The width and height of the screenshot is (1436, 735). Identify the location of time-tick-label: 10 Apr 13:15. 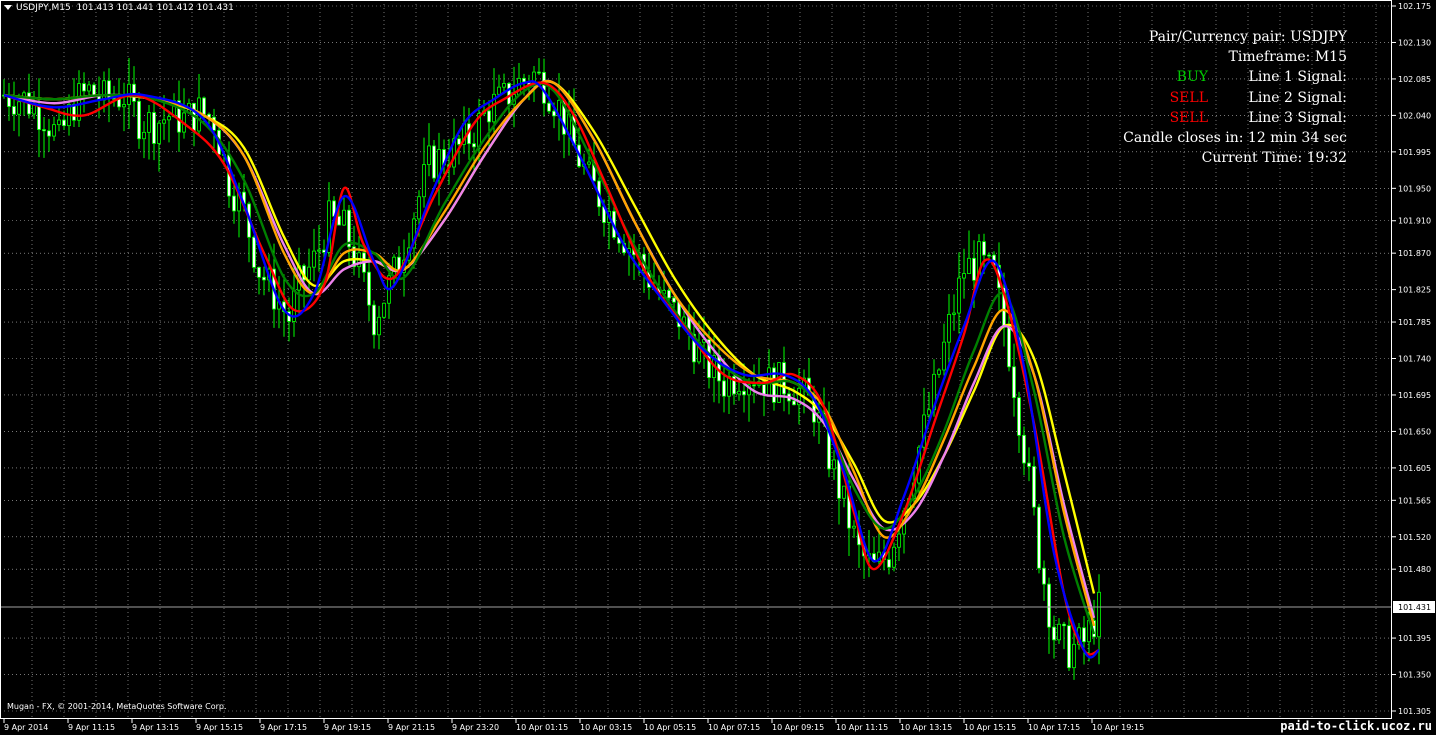
(926, 727).